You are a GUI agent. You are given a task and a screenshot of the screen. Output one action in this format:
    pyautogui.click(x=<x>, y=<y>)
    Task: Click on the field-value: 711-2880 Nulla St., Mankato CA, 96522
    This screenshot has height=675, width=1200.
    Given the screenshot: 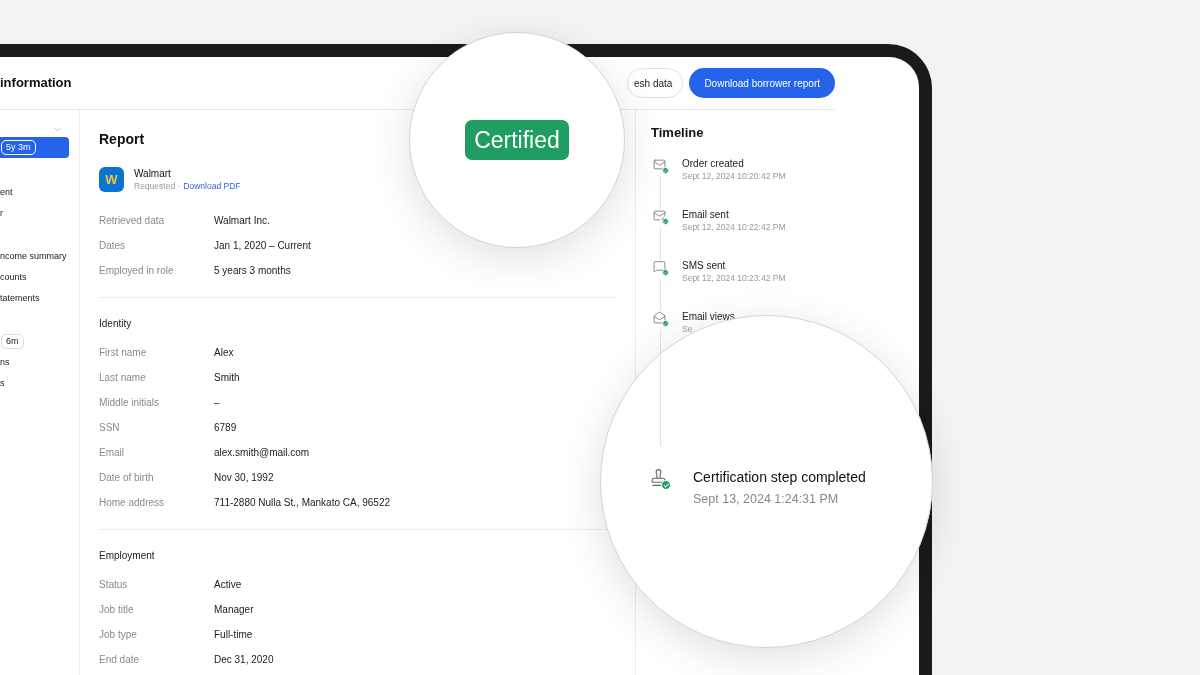 What is the action you would take?
    pyautogui.click(x=302, y=503)
    